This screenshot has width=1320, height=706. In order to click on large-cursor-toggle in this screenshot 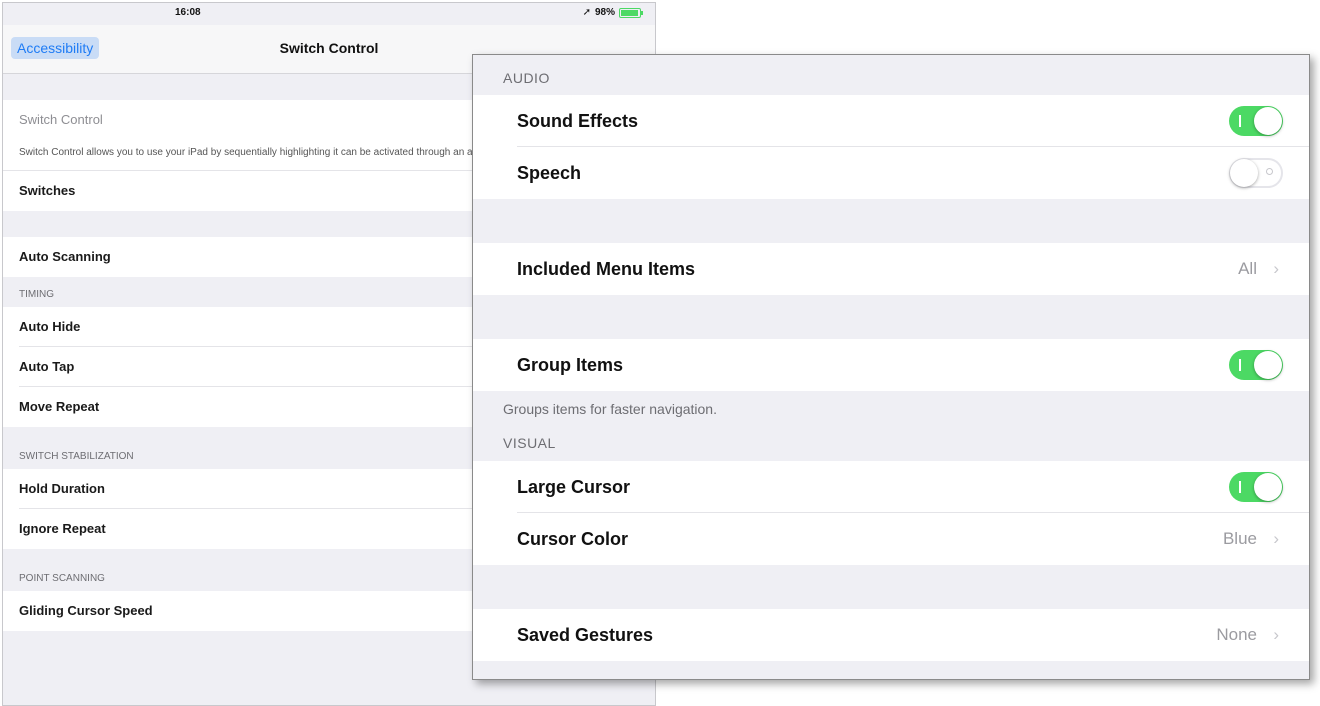, I will do `click(1256, 487)`.